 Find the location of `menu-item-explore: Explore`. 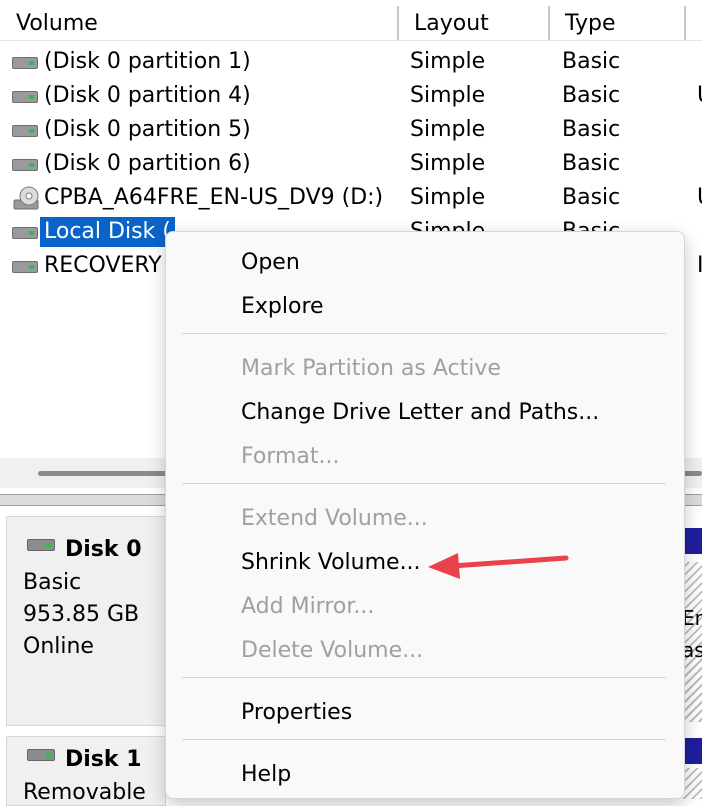

menu-item-explore: Explore is located at coordinates (425, 307).